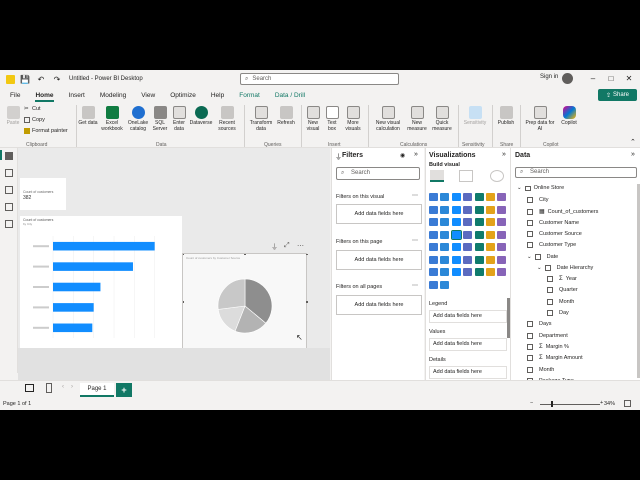  I want to click on tab-view: View, so click(148, 95).